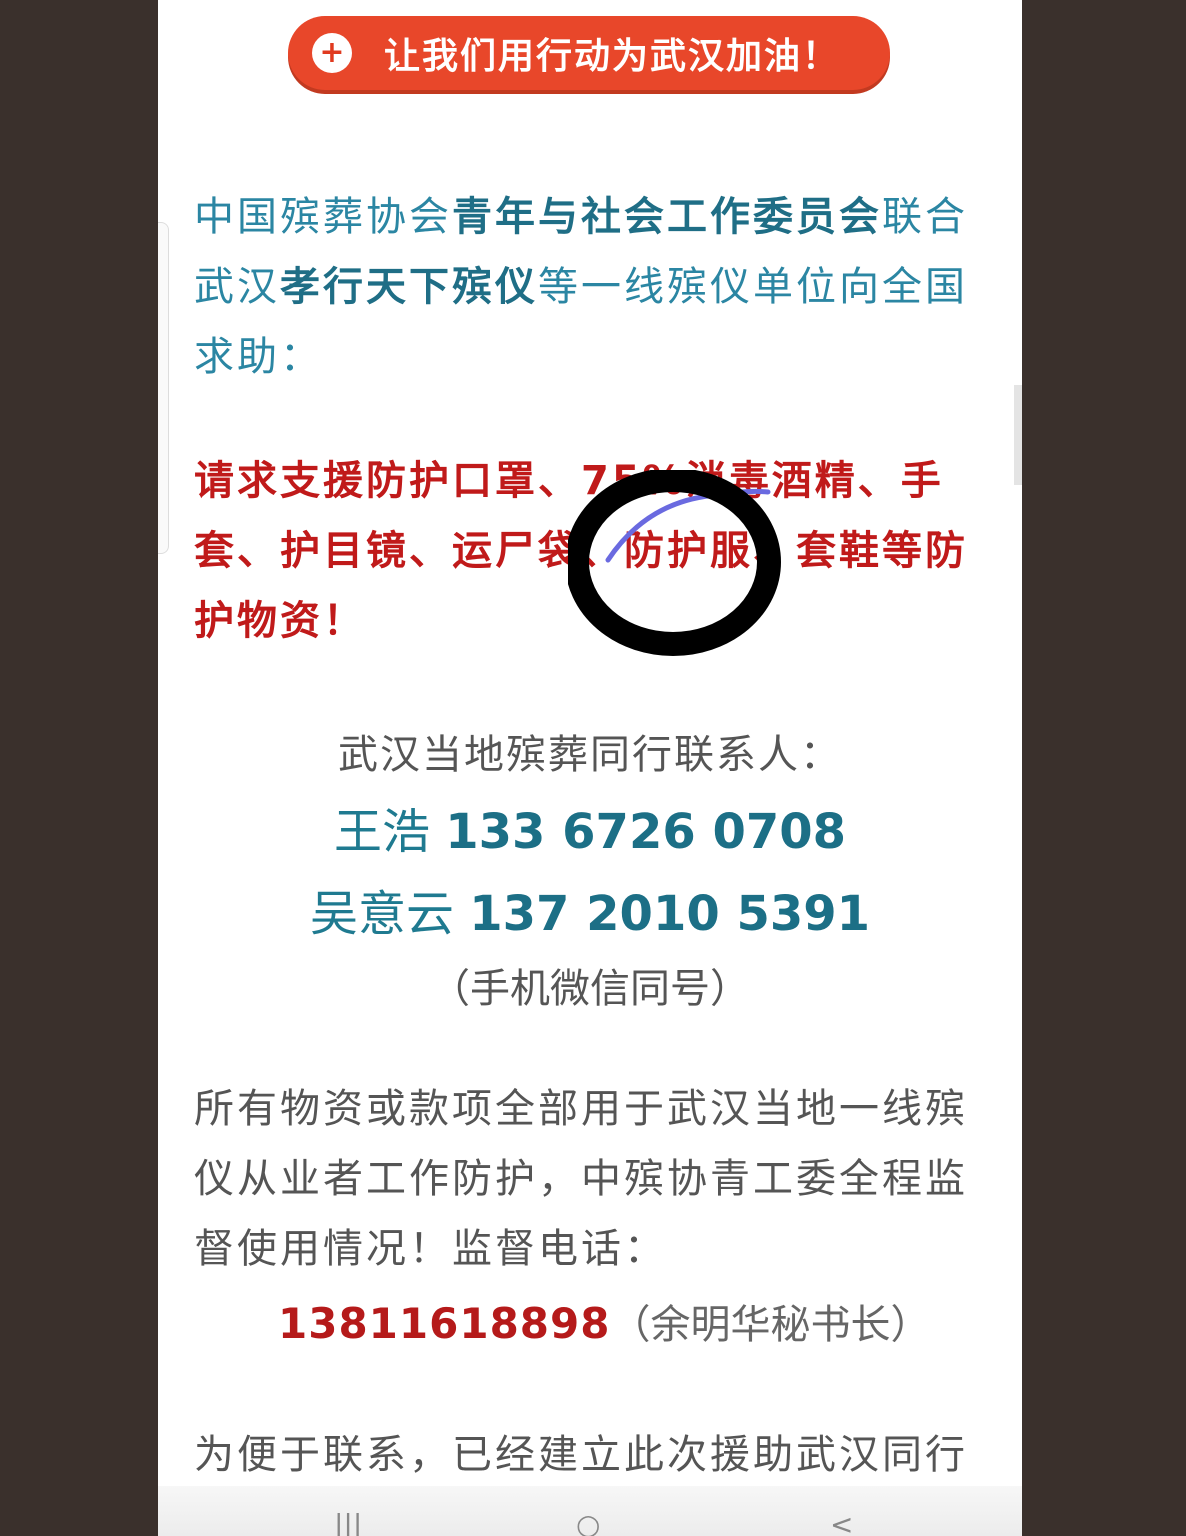 The height and width of the screenshot is (1536, 1186). Describe the element at coordinates (444, 1323) in the screenshot. I see `hotline-phone: 13811618898` at that location.